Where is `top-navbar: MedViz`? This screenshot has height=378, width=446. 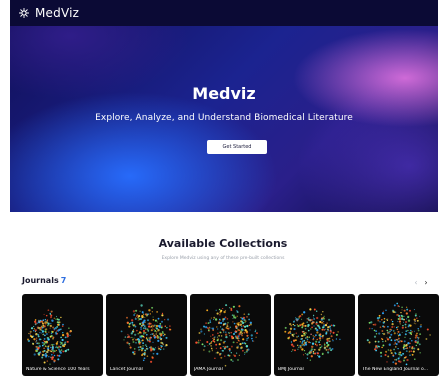
top-navbar: MedViz is located at coordinates (224, 13).